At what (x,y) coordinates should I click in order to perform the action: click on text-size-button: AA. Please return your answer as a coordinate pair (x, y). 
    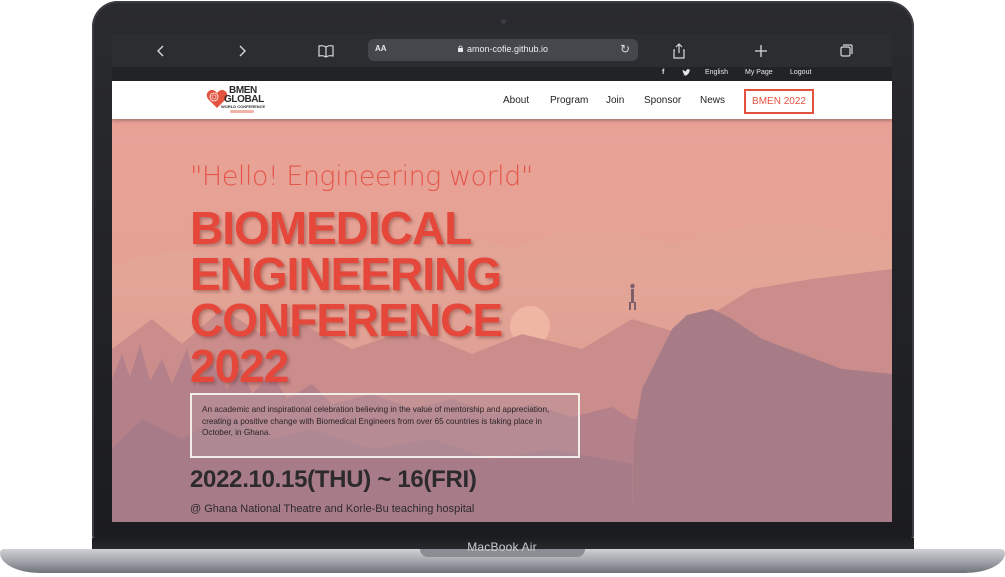
    Looking at the image, I should click on (381, 48).